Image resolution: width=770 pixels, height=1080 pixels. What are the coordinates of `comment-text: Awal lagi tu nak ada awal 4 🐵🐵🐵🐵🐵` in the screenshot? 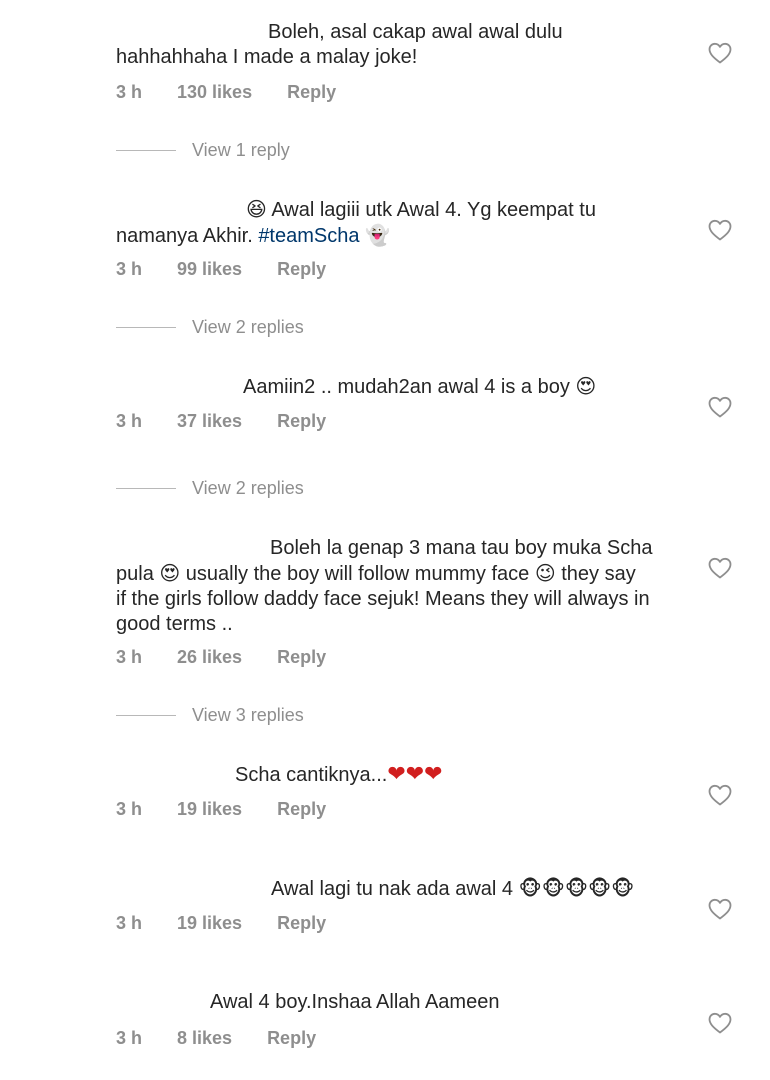 It's located at (406, 889).